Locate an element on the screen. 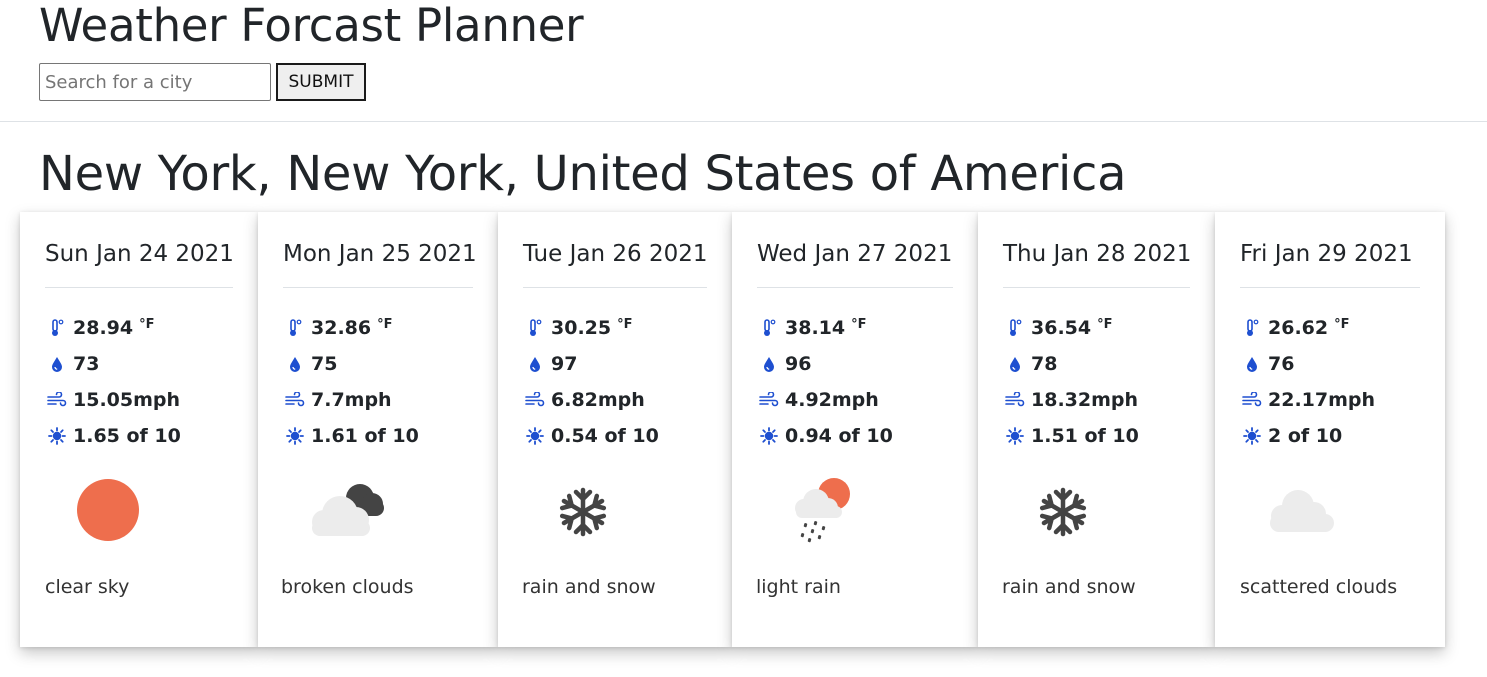 Image resolution: width=1487 pixels, height=677 pixels. wind-stat: 6.82mph is located at coordinates (615, 400).